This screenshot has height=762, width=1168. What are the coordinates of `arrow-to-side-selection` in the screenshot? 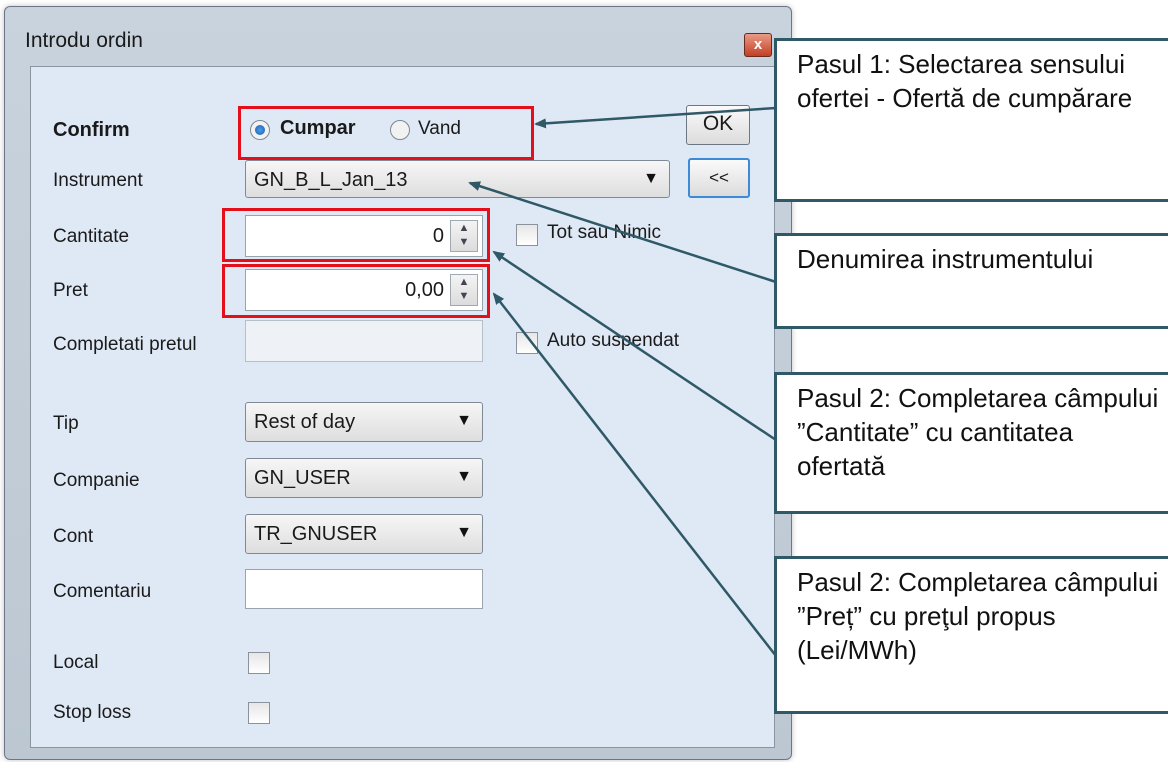 It's located at (655, 117).